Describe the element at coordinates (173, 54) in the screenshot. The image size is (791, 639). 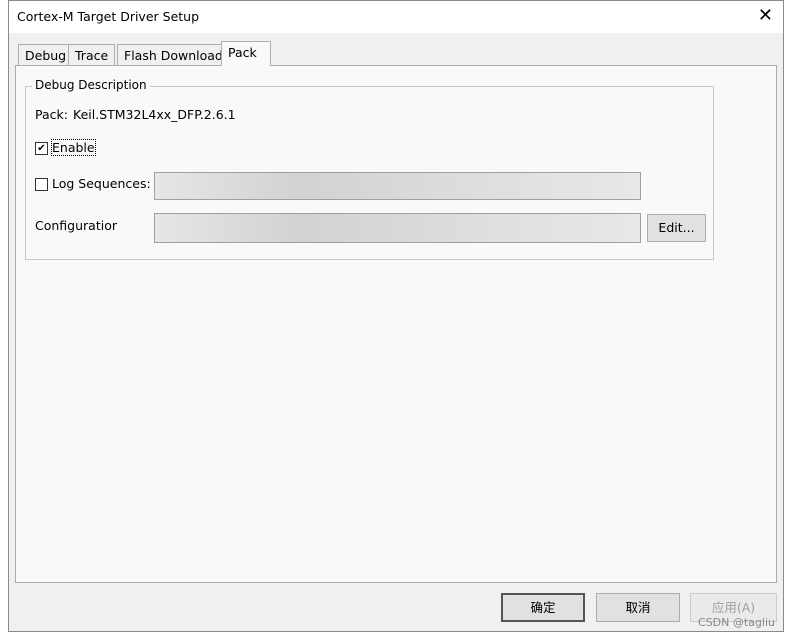
I see `tab-flash-download: Flash Download` at that location.